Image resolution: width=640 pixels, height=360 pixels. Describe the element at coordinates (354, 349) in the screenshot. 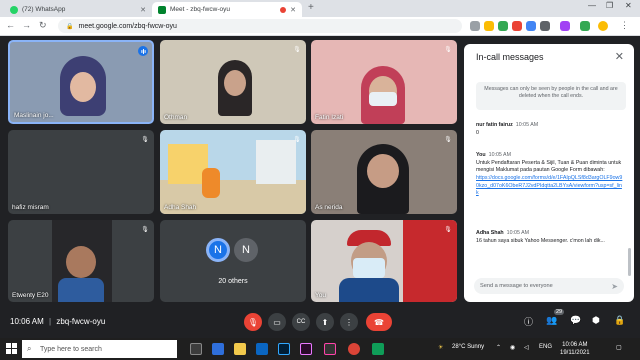

I see `chrome-icon` at that location.